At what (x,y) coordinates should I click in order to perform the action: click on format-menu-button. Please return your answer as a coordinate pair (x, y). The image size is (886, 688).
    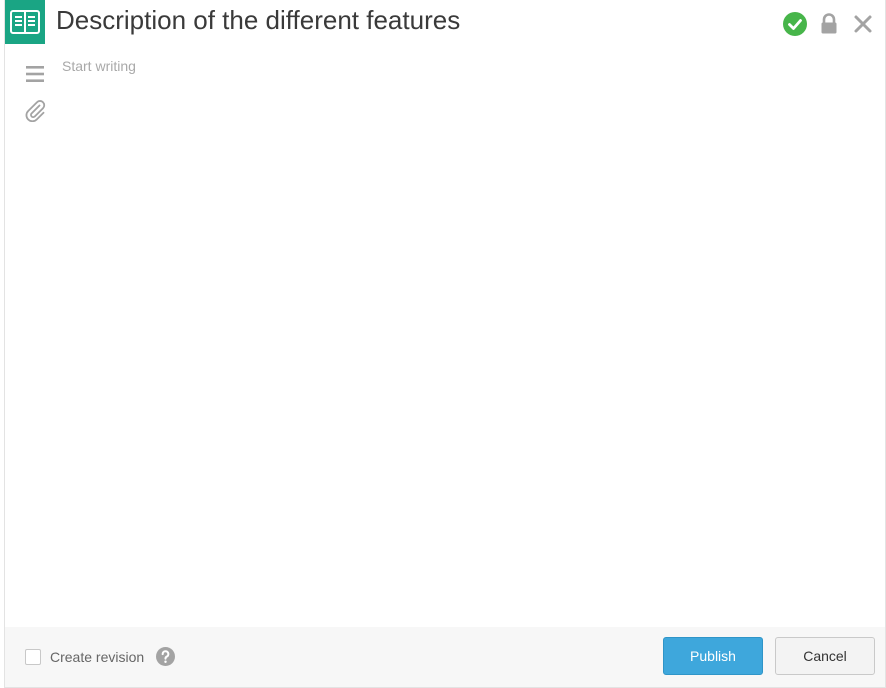
    Looking at the image, I should click on (35, 74).